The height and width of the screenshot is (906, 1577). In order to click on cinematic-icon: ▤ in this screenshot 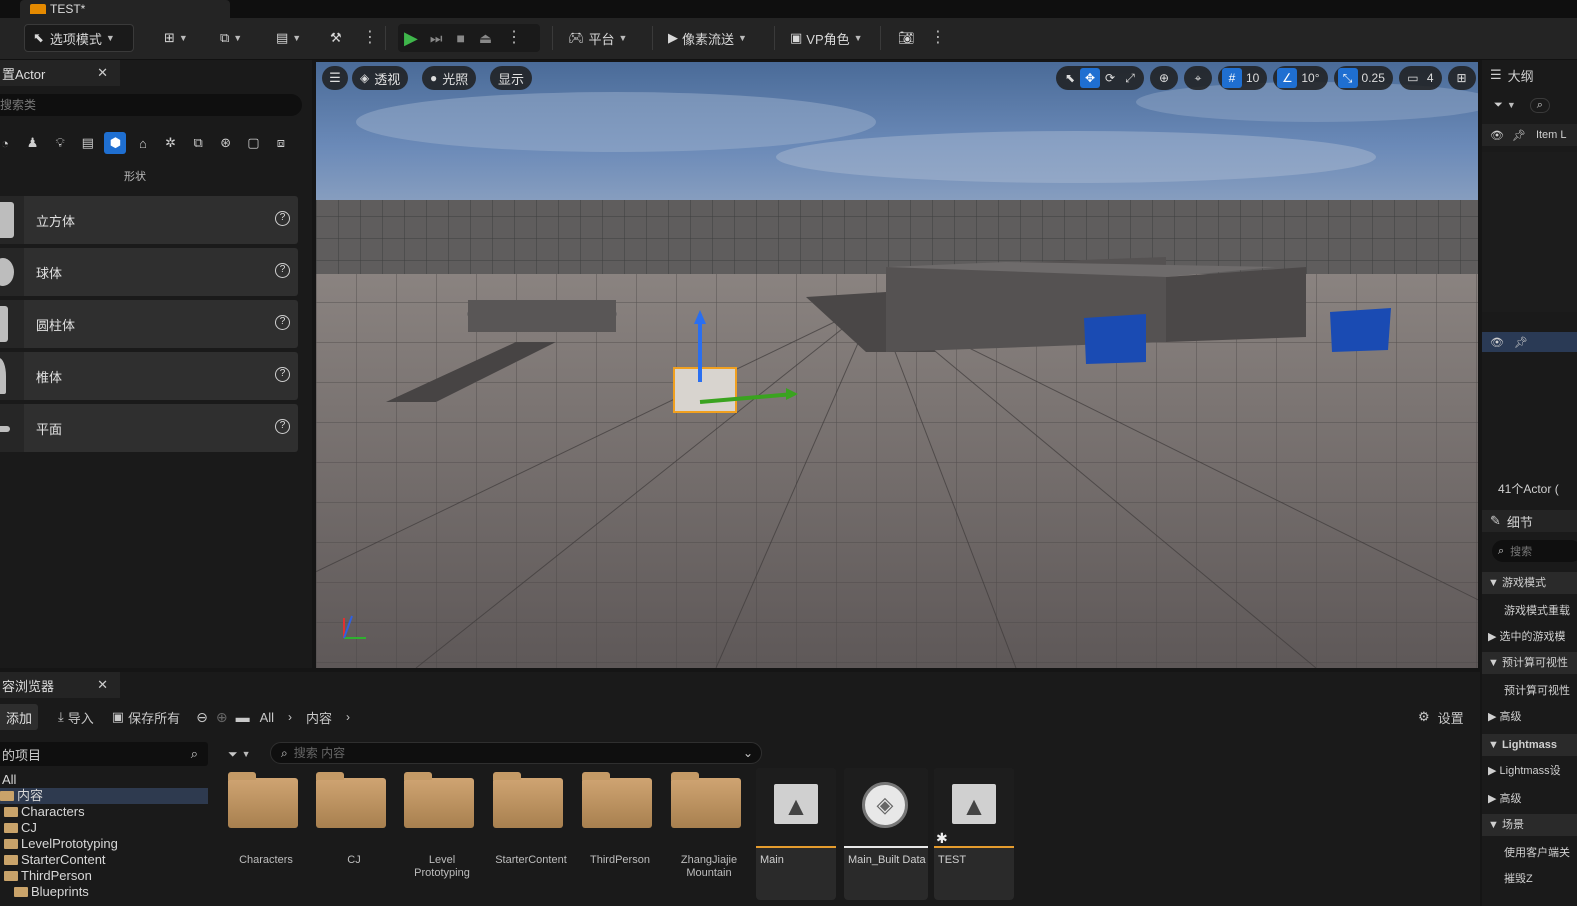, I will do `click(88, 143)`.